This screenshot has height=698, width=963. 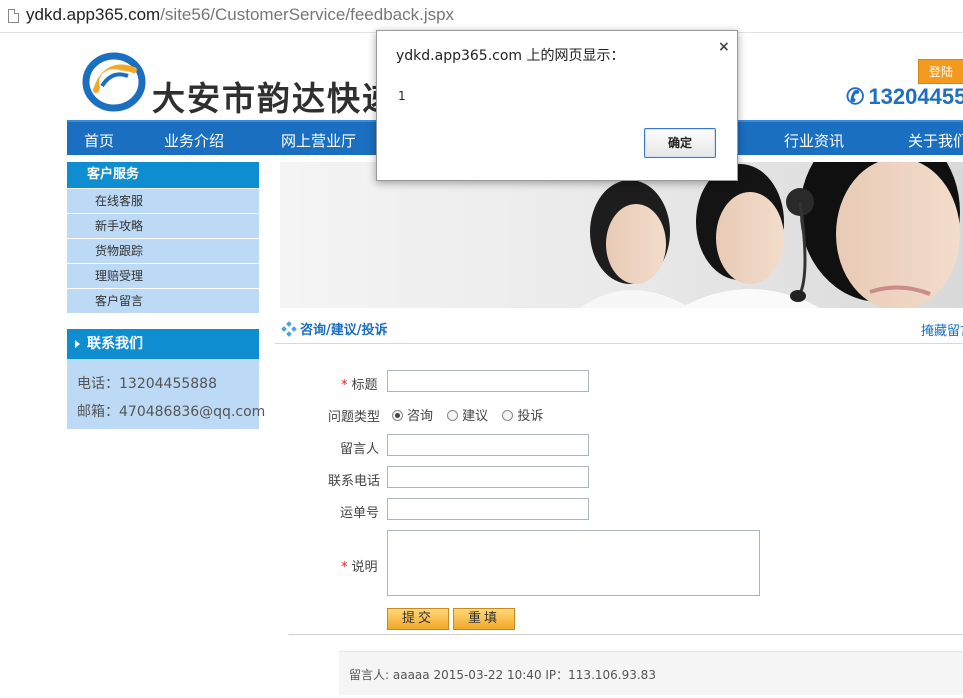 I want to click on title-input, so click(x=488, y=381).